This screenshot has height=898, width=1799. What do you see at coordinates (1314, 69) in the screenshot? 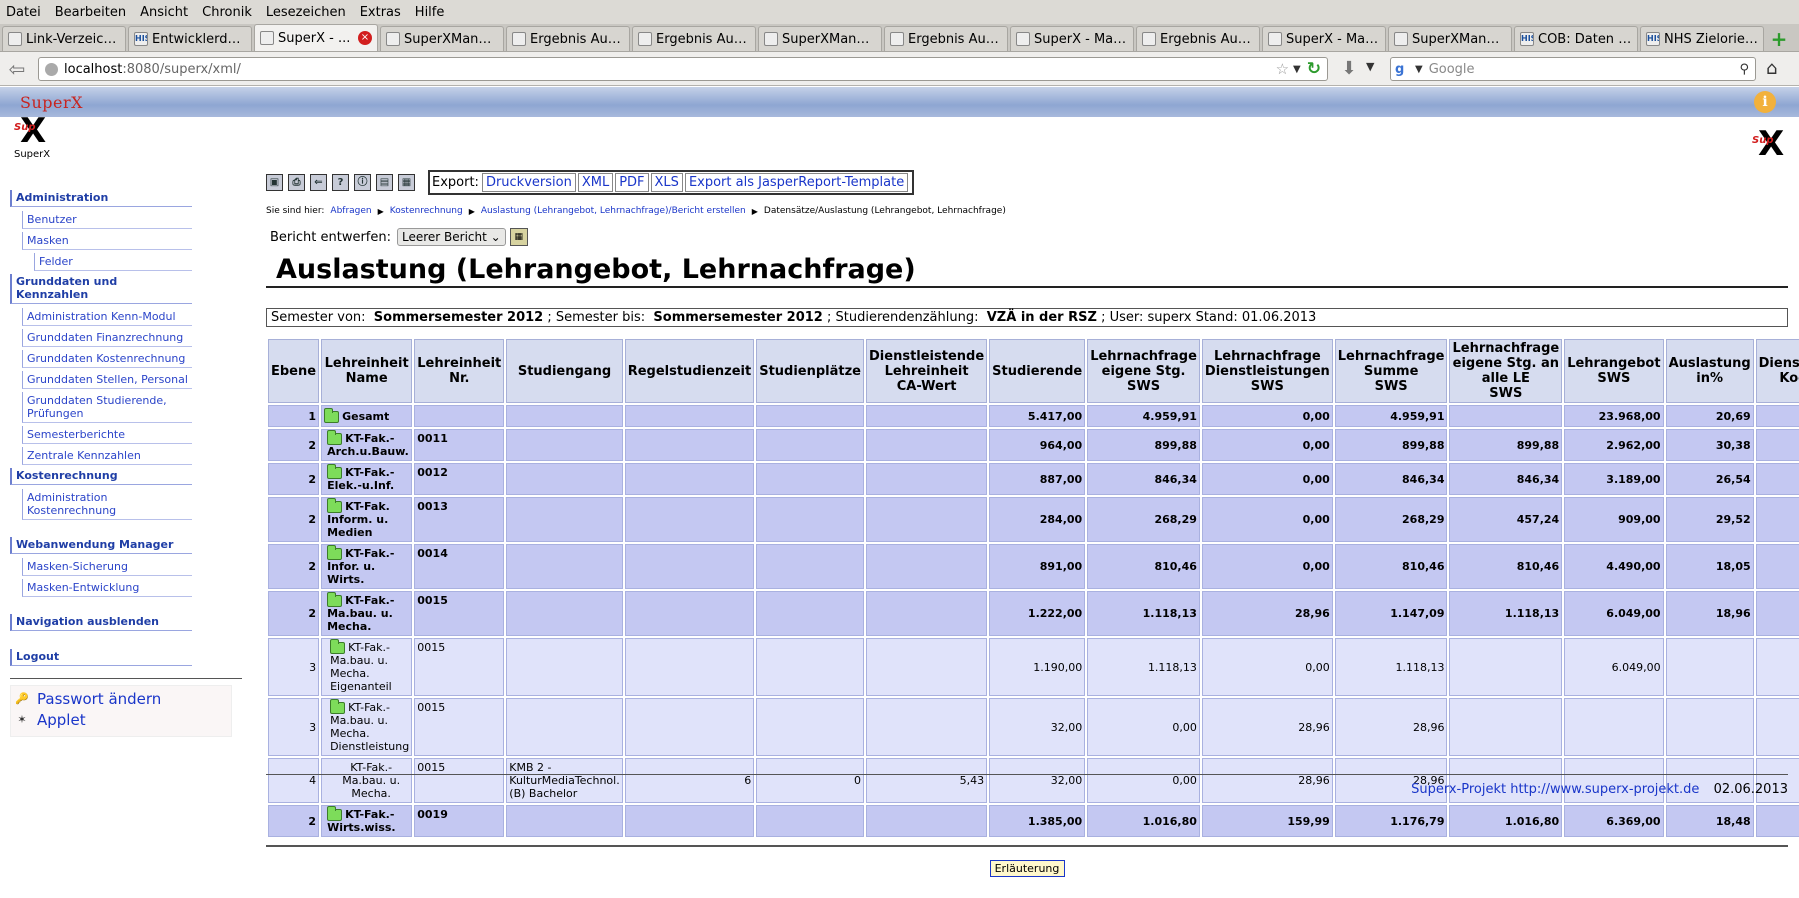
I see `reload-icon: ↻` at bounding box center [1314, 69].